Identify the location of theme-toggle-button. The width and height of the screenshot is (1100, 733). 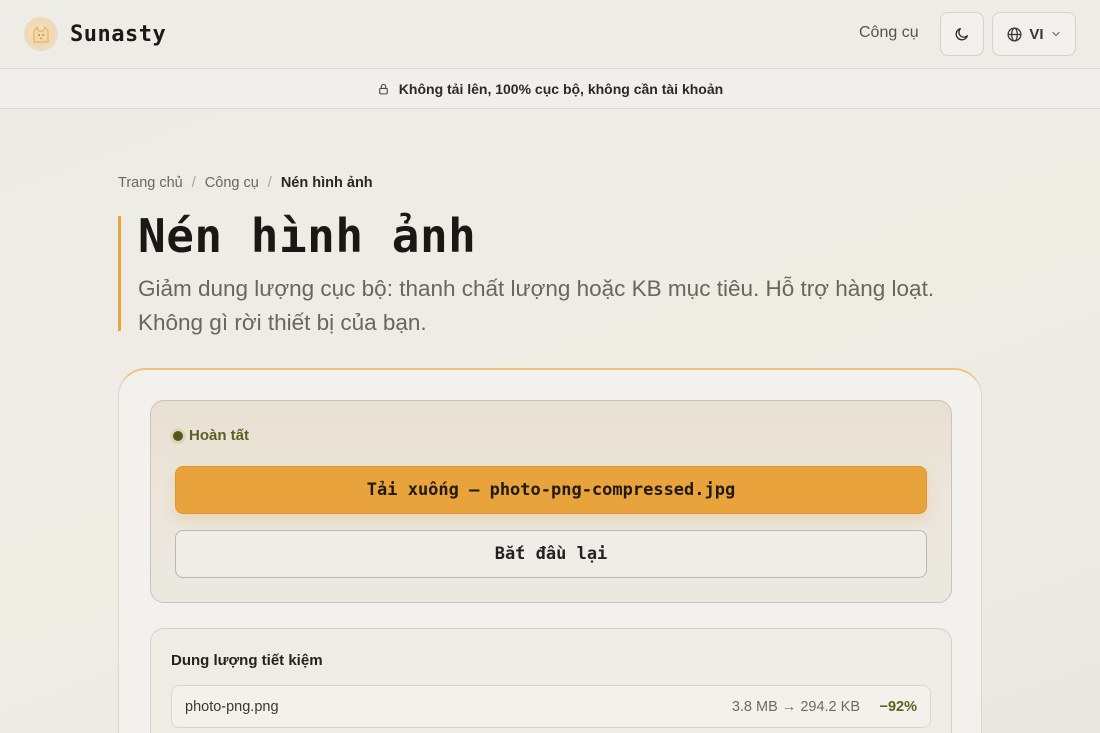
(962, 34).